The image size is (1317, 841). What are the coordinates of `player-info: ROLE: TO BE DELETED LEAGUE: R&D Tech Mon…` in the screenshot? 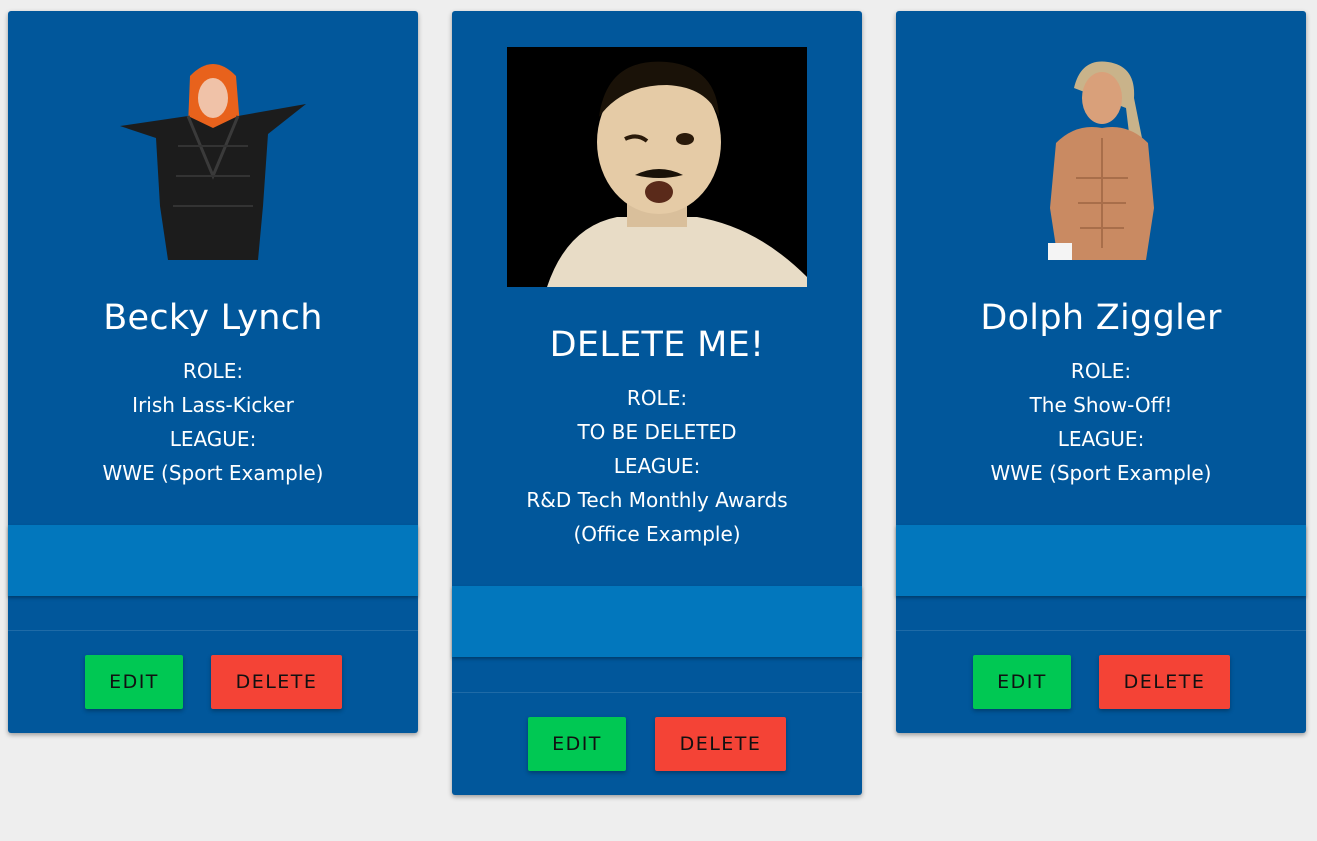 It's located at (657, 466).